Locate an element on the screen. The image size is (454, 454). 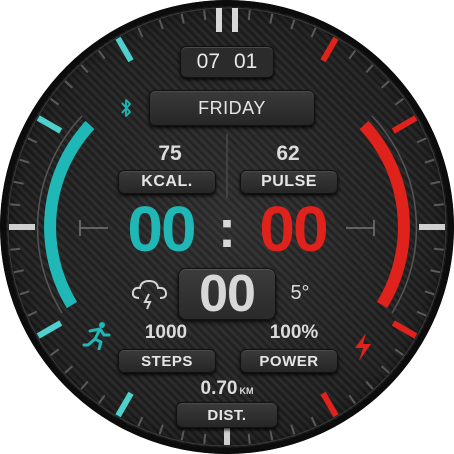
power-value: 100% is located at coordinates (294, 332).